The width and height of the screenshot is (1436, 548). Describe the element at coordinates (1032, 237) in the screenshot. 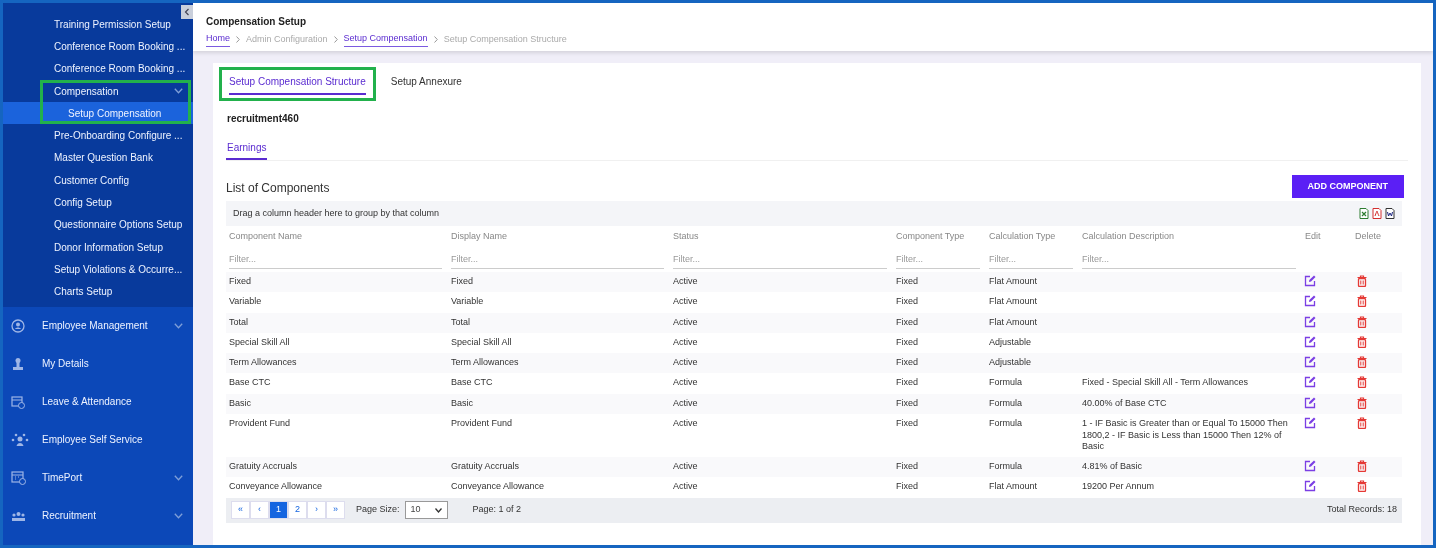

I see `column-header: Calculation Type` at that location.